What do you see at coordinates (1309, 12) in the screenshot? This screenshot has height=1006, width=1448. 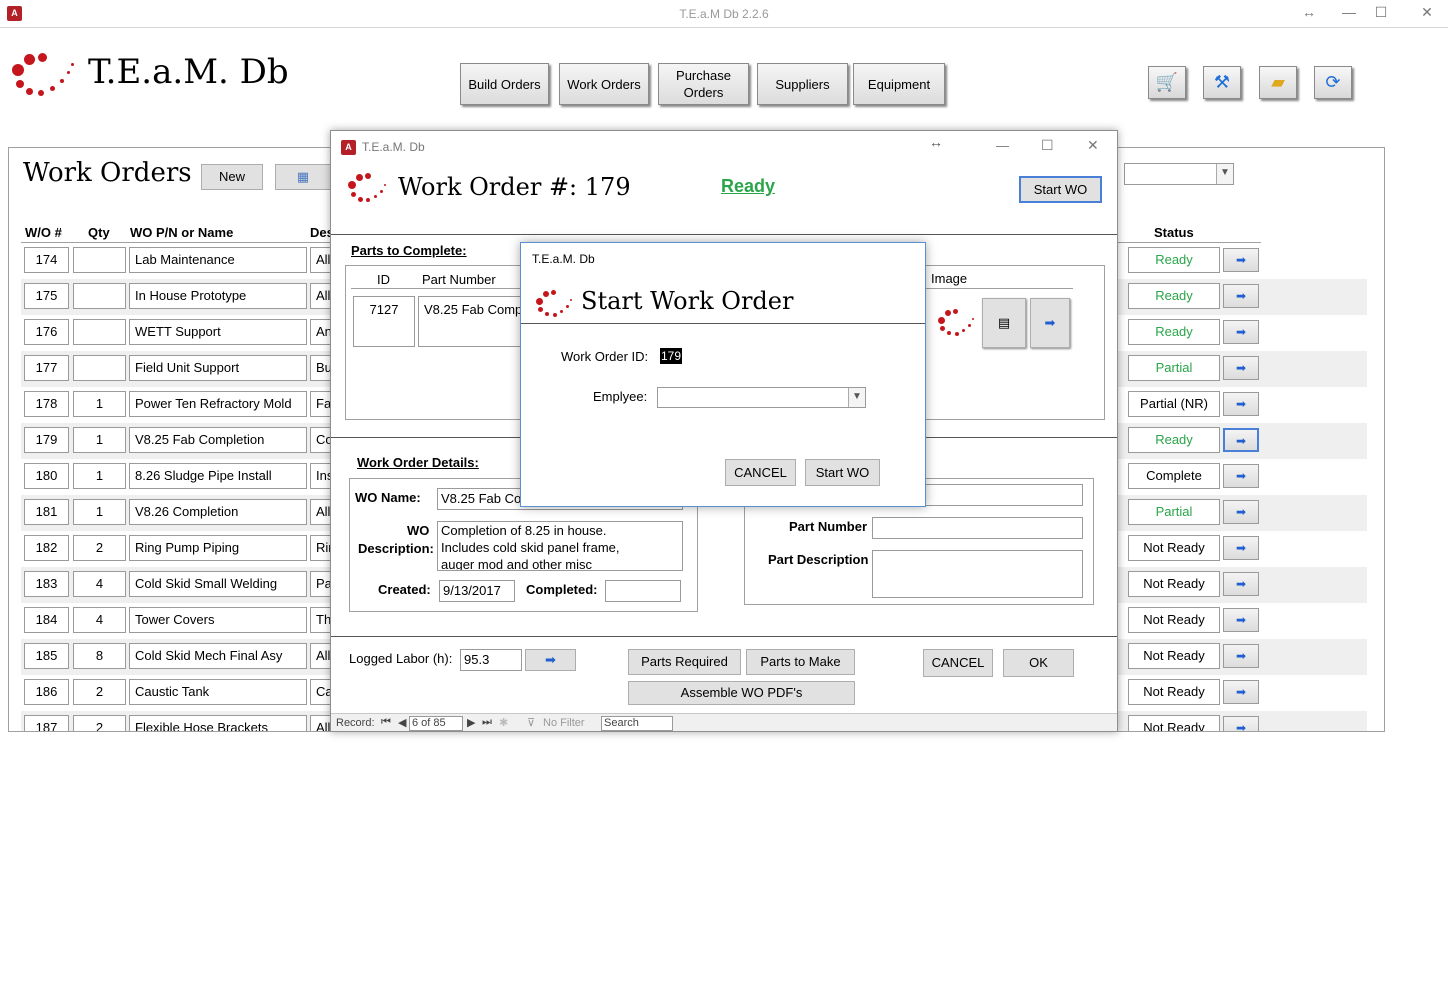 I see `resize-icon: ↔` at bounding box center [1309, 12].